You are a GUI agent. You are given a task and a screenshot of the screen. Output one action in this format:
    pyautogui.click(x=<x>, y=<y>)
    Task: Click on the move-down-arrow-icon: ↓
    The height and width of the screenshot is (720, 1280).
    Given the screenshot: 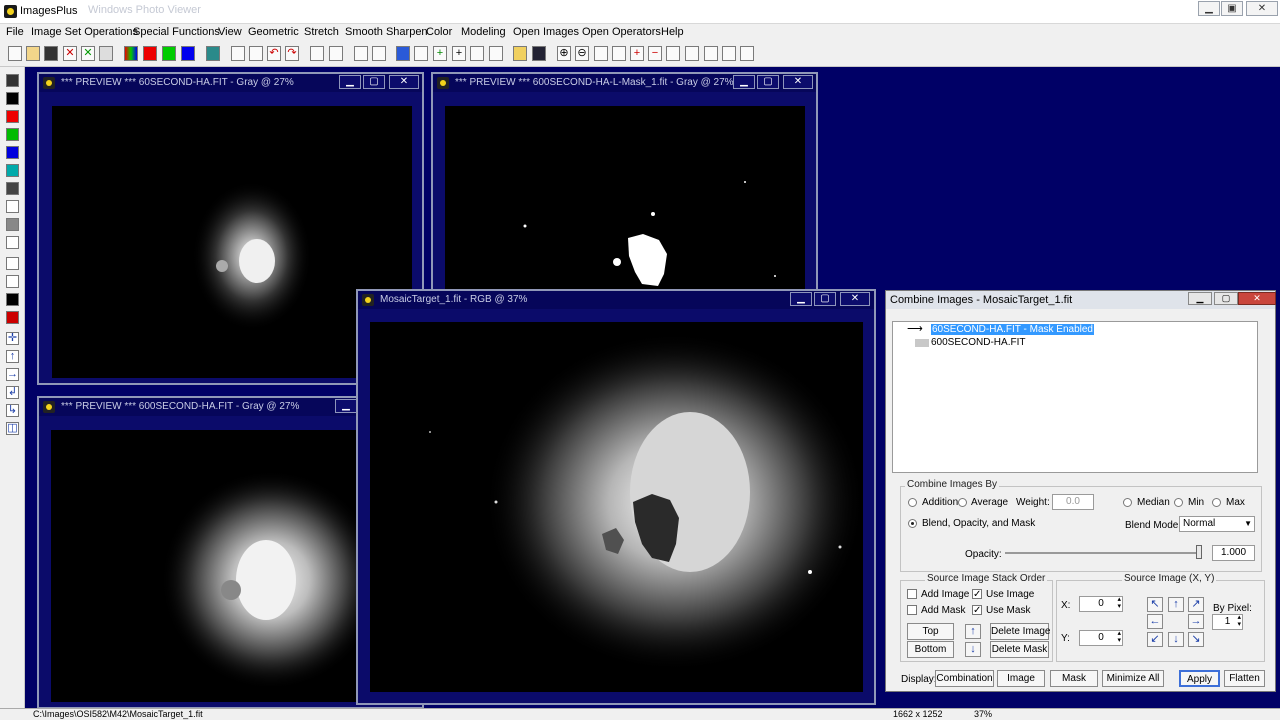 What is the action you would take?
    pyautogui.click(x=973, y=649)
    